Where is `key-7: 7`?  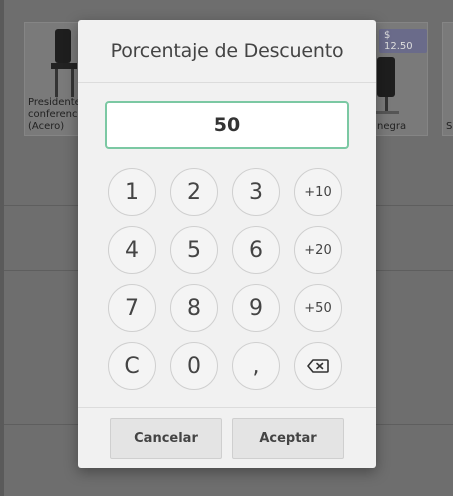 key-7: 7 is located at coordinates (132, 308).